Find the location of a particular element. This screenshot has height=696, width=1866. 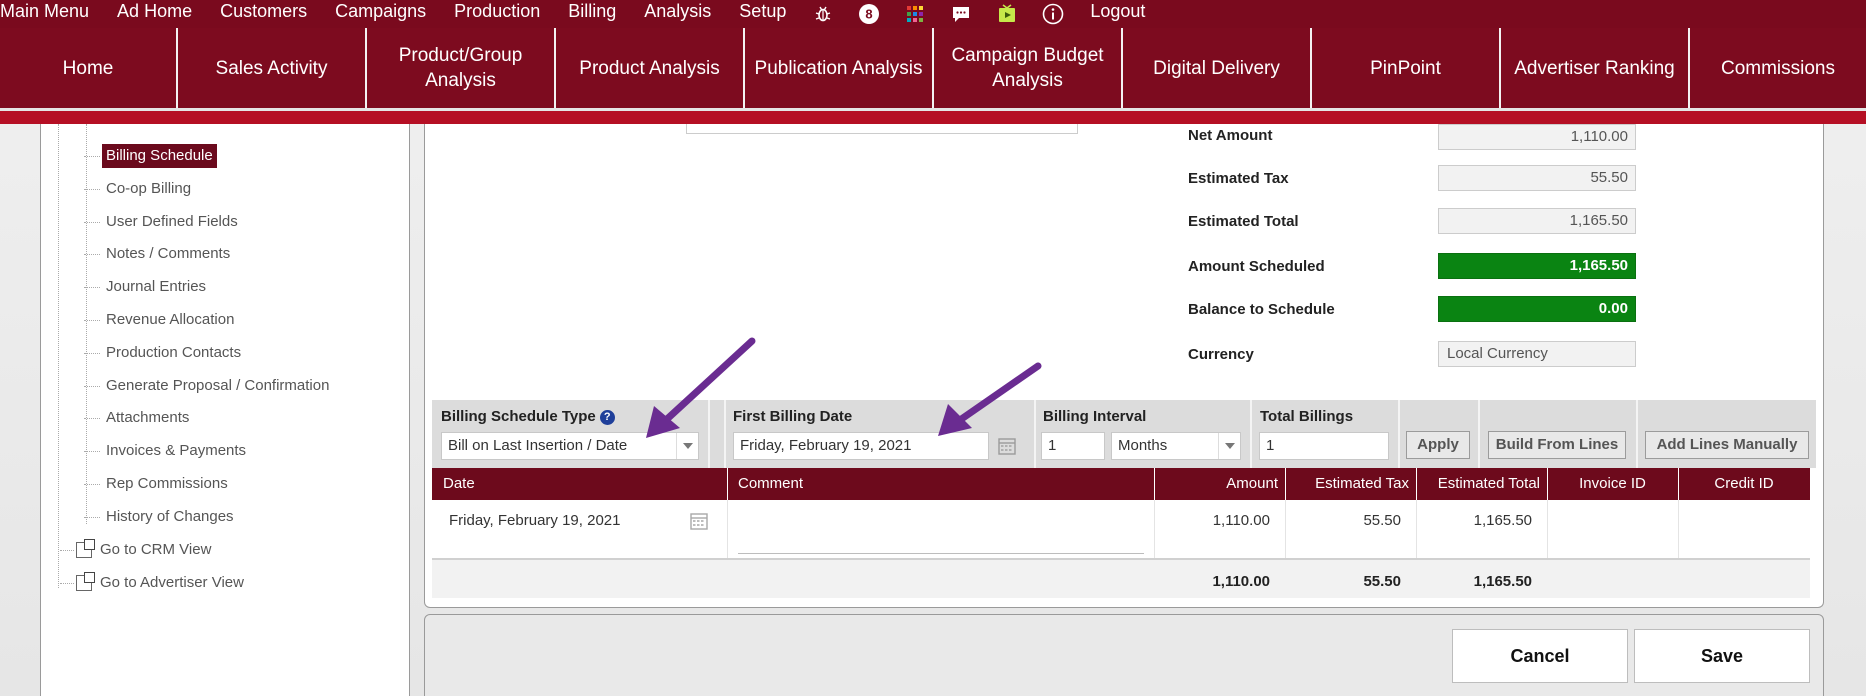

cancel-button: Cancel is located at coordinates (1540, 656).